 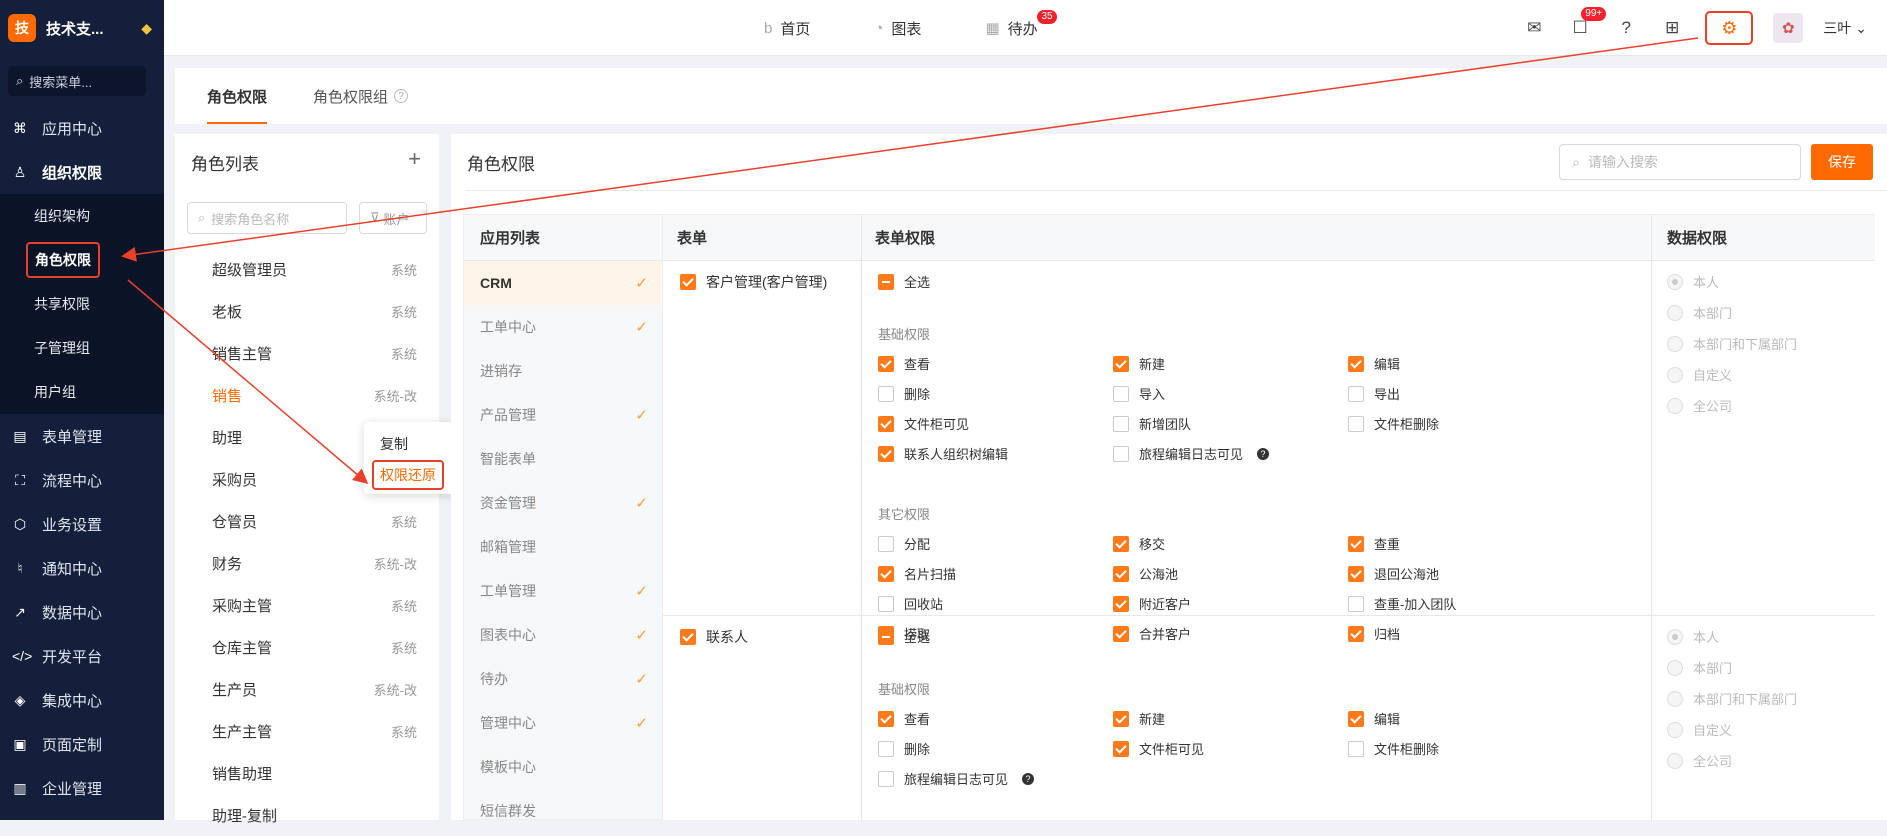 What do you see at coordinates (1152, 603) in the screenshot?
I see `permission-checkbox: 附近客户` at bounding box center [1152, 603].